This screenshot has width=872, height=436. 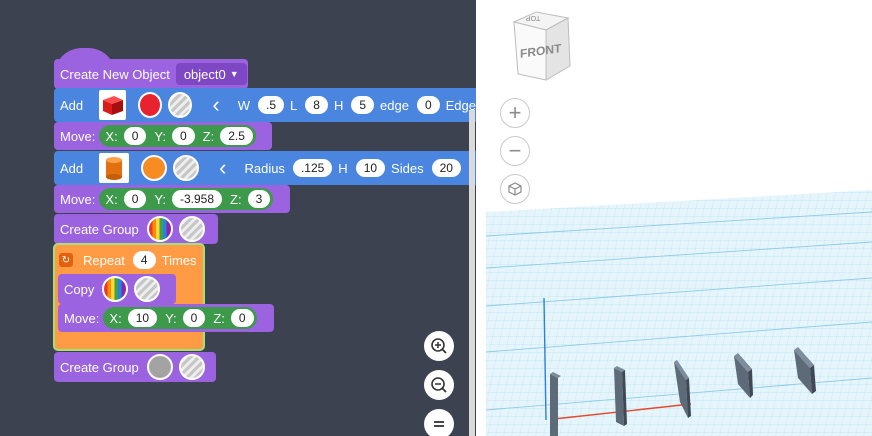 I want to click on param-sides-input: 20, so click(x=446, y=168).